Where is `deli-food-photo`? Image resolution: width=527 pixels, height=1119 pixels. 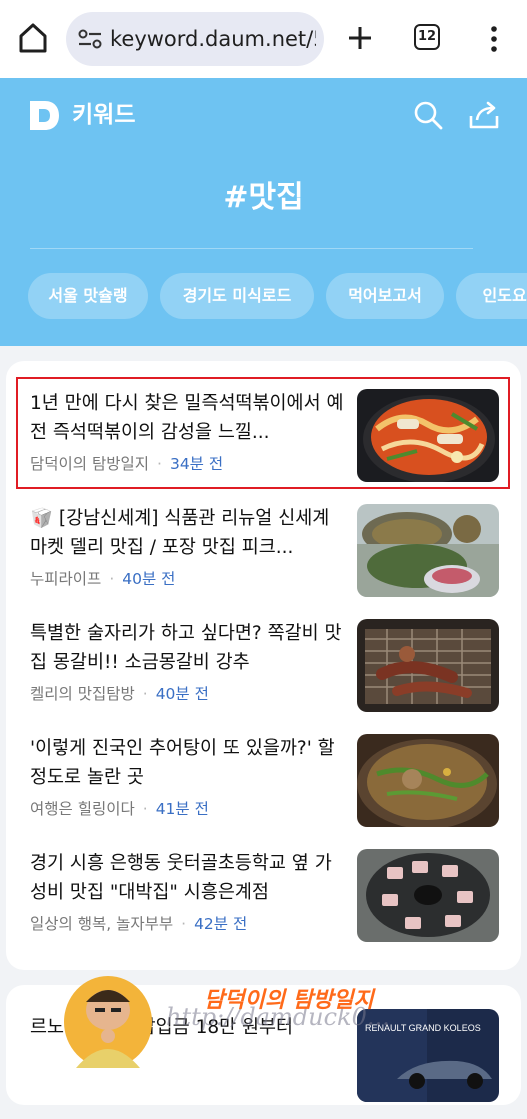 deli-food-photo is located at coordinates (428, 550).